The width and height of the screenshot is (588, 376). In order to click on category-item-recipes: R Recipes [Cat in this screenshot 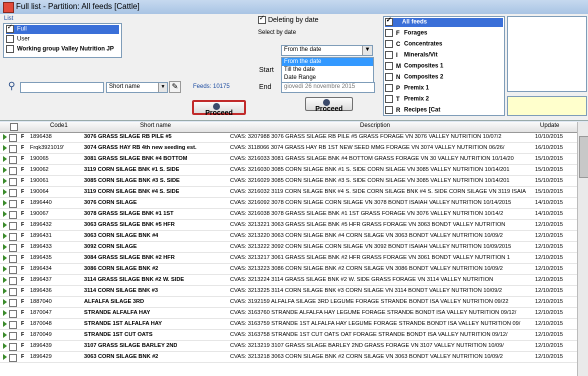, I will do `click(412, 110)`.